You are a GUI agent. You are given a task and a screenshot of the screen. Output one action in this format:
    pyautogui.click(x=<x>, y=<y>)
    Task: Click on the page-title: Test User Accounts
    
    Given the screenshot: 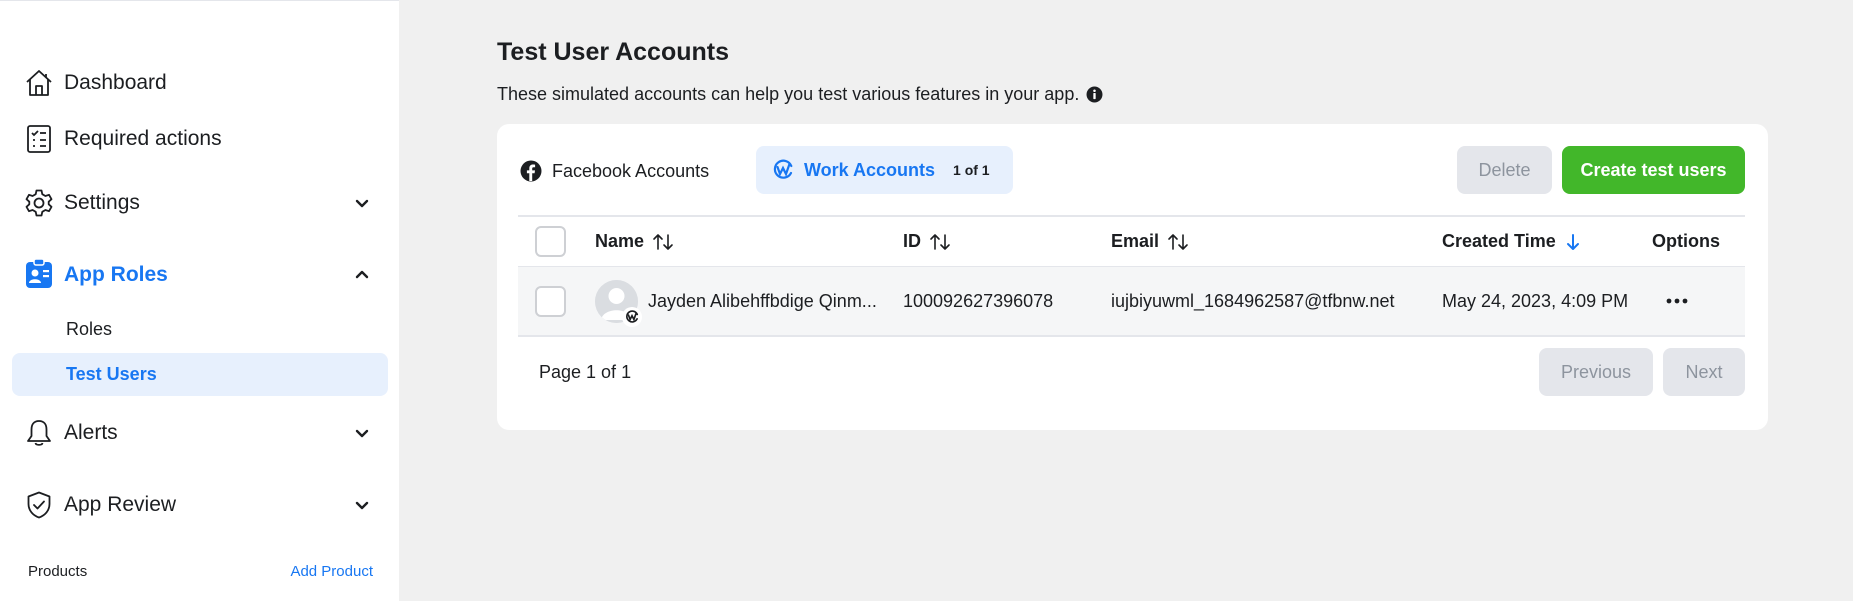 What is the action you would take?
    pyautogui.click(x=613, y=52)
    